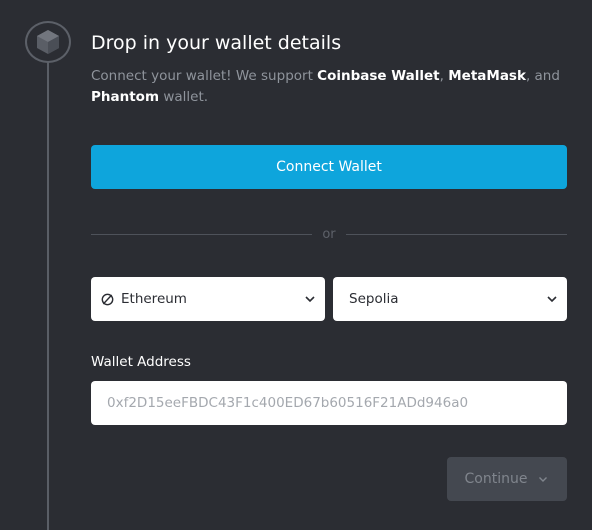  I want to click on or-divider: or, so click(329, 234).